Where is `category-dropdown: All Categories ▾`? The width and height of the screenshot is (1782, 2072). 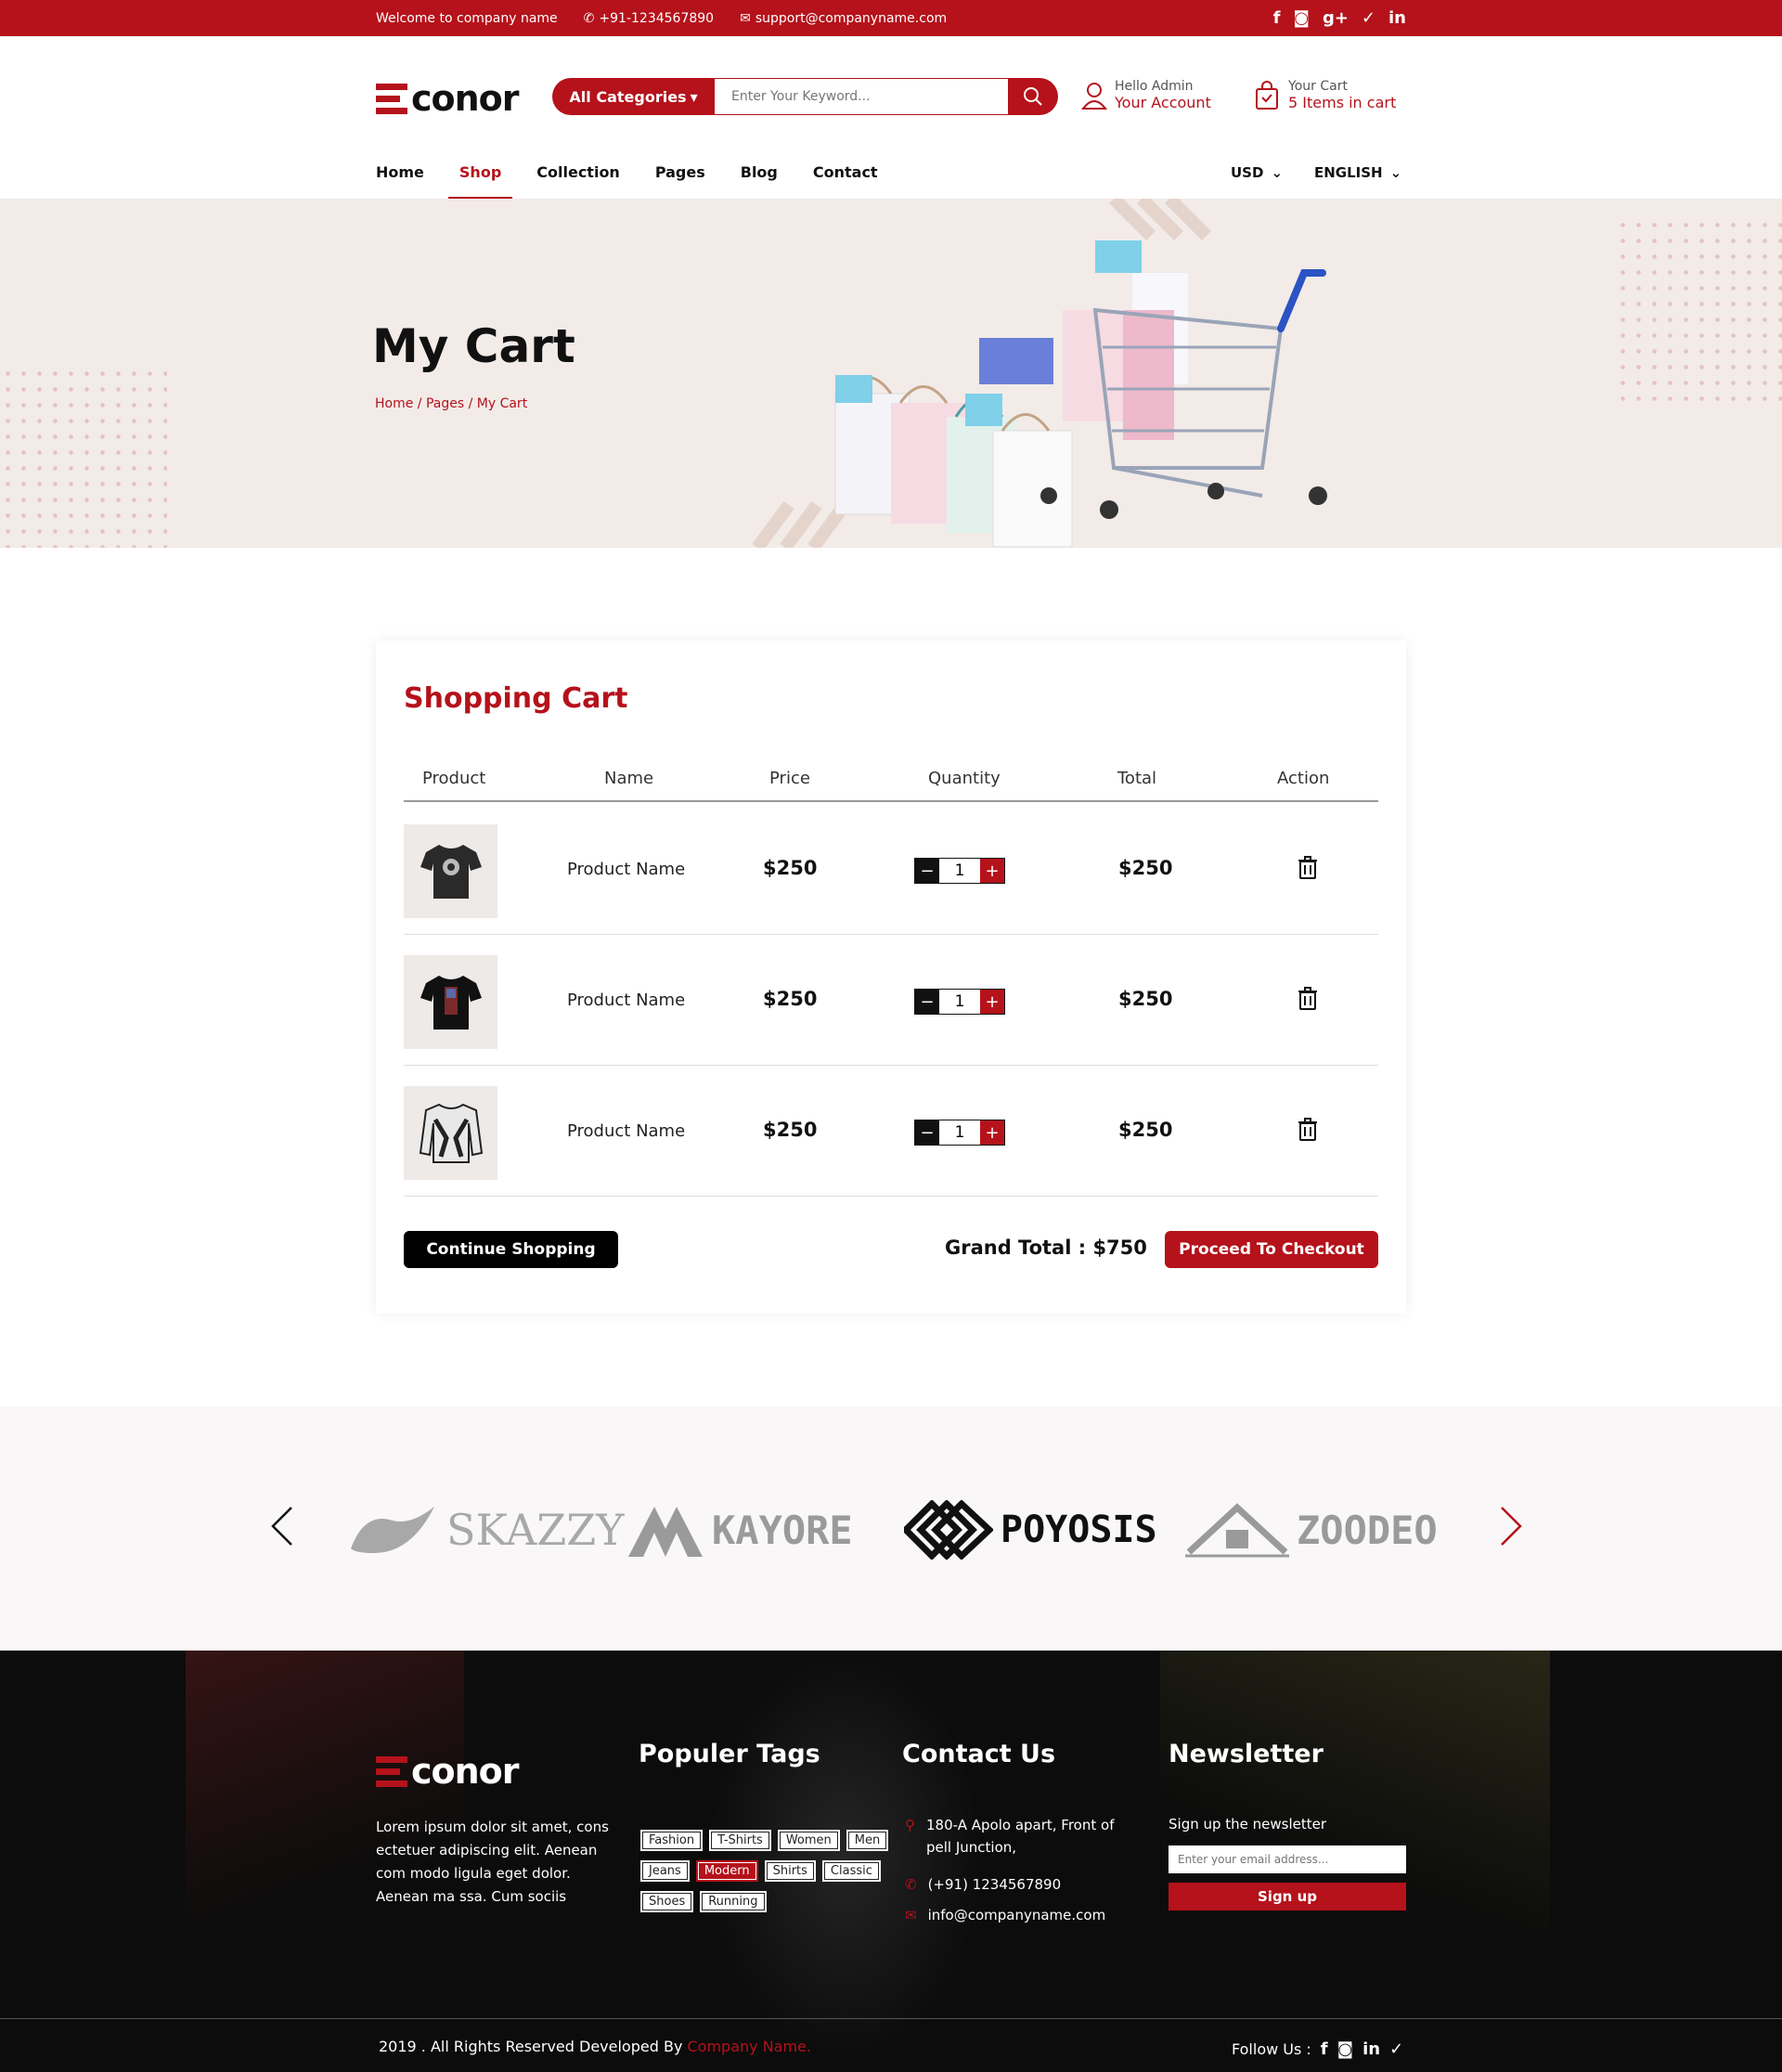 category-dropdown: All Categories ▾ is located at coordinates (633, 96).